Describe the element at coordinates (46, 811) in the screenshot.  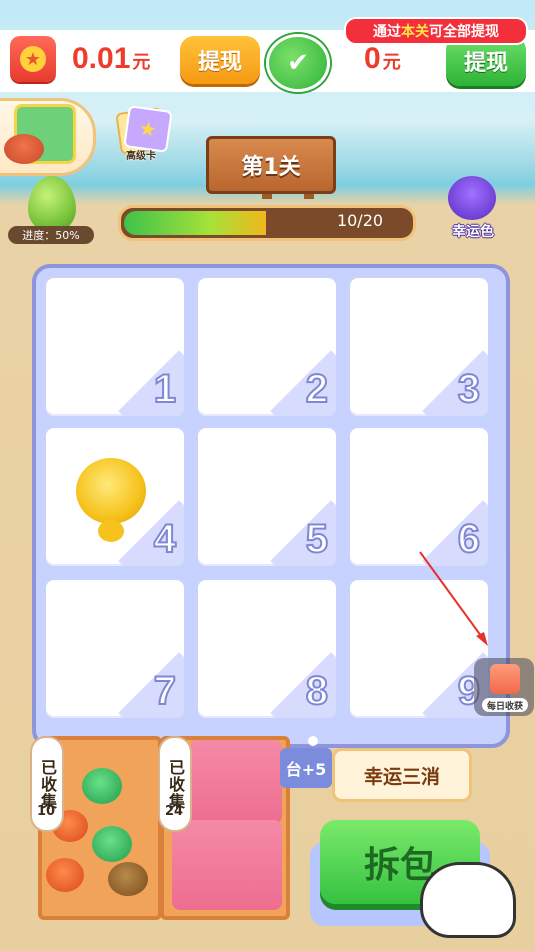
I see `turtles-collected-count: 10` at that location.